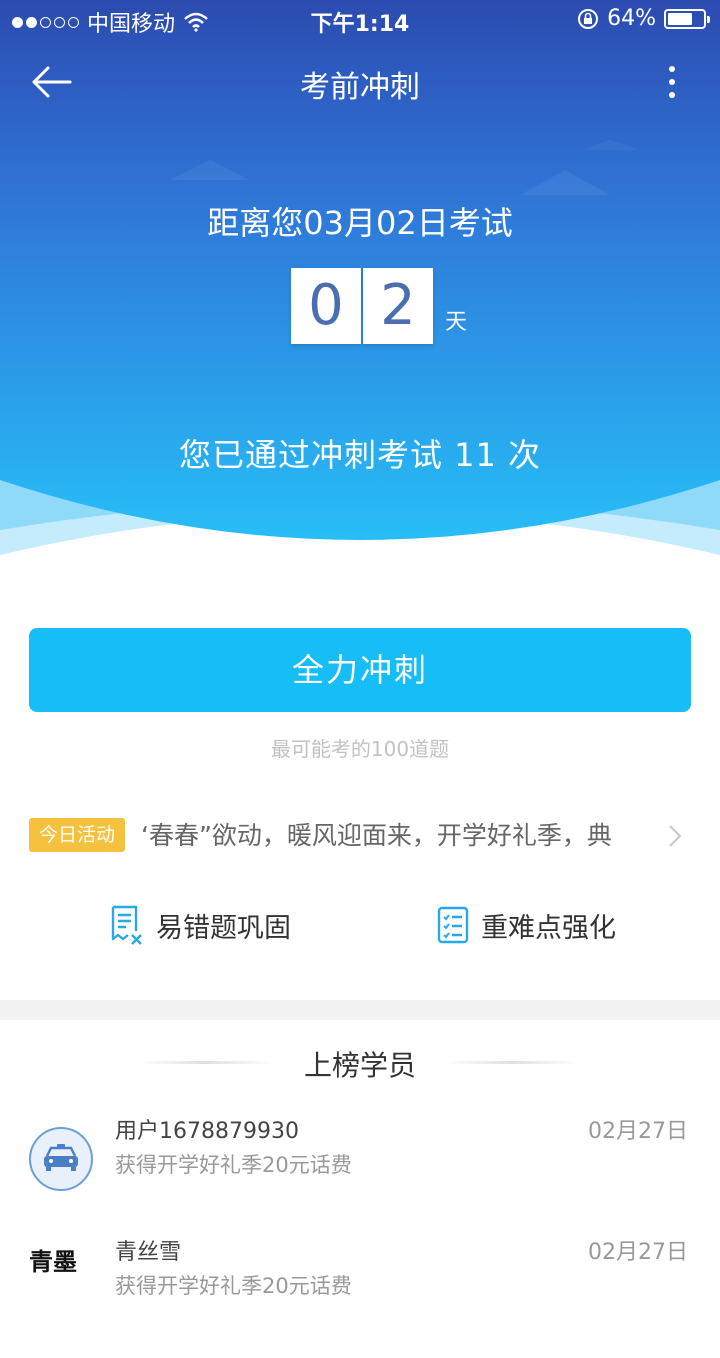 The height and width of the screenshot is (1358, 720). What do you see at coordinates (631, 18) in the screenshot?
I see `battery-percent: 64%` at bounding box center [631, 18].